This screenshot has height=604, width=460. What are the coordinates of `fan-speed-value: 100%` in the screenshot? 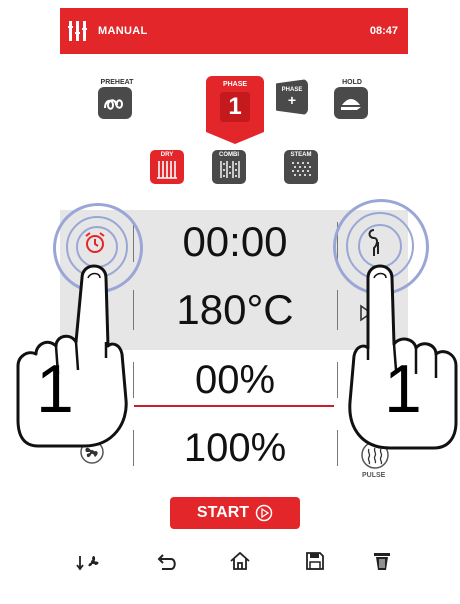 It's located at (235, 448).